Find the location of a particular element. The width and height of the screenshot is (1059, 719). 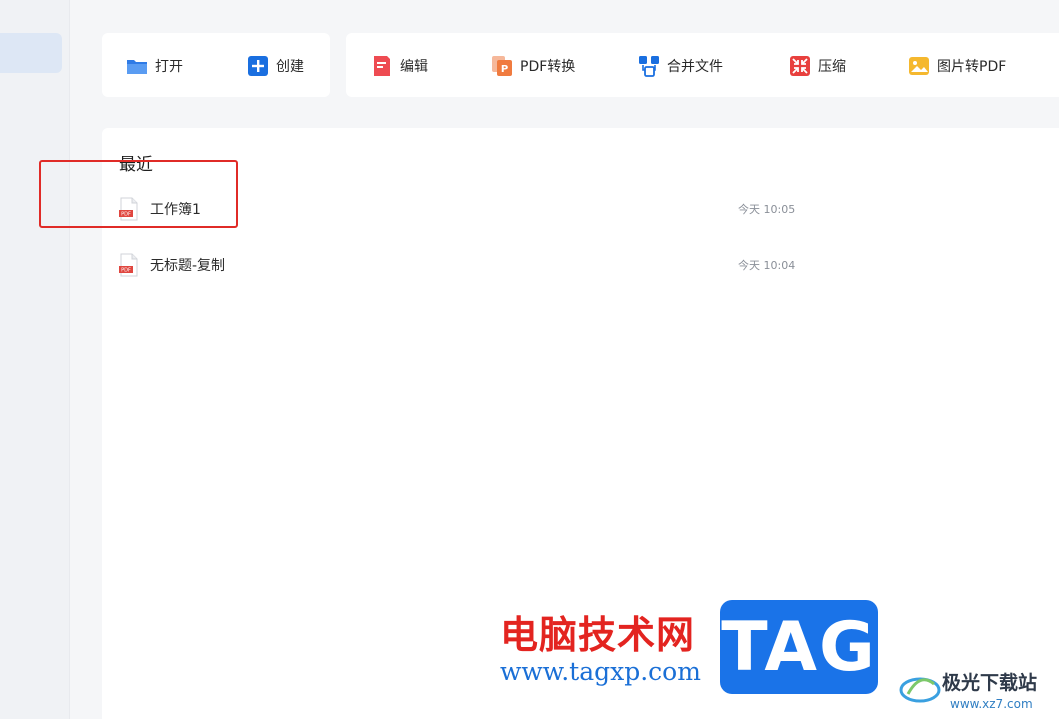

create-label: 创建 is located at coordinates (290, 67).